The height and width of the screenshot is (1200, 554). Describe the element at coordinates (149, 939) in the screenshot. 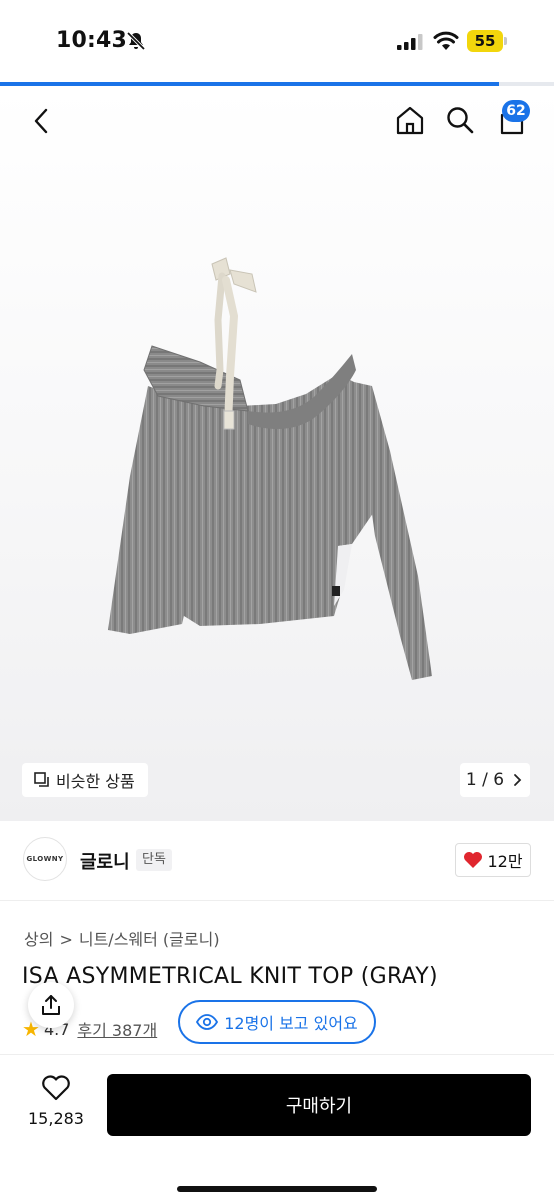

I see `breadcrumb-item: 니트/스웨터 (글로니)` at that location.